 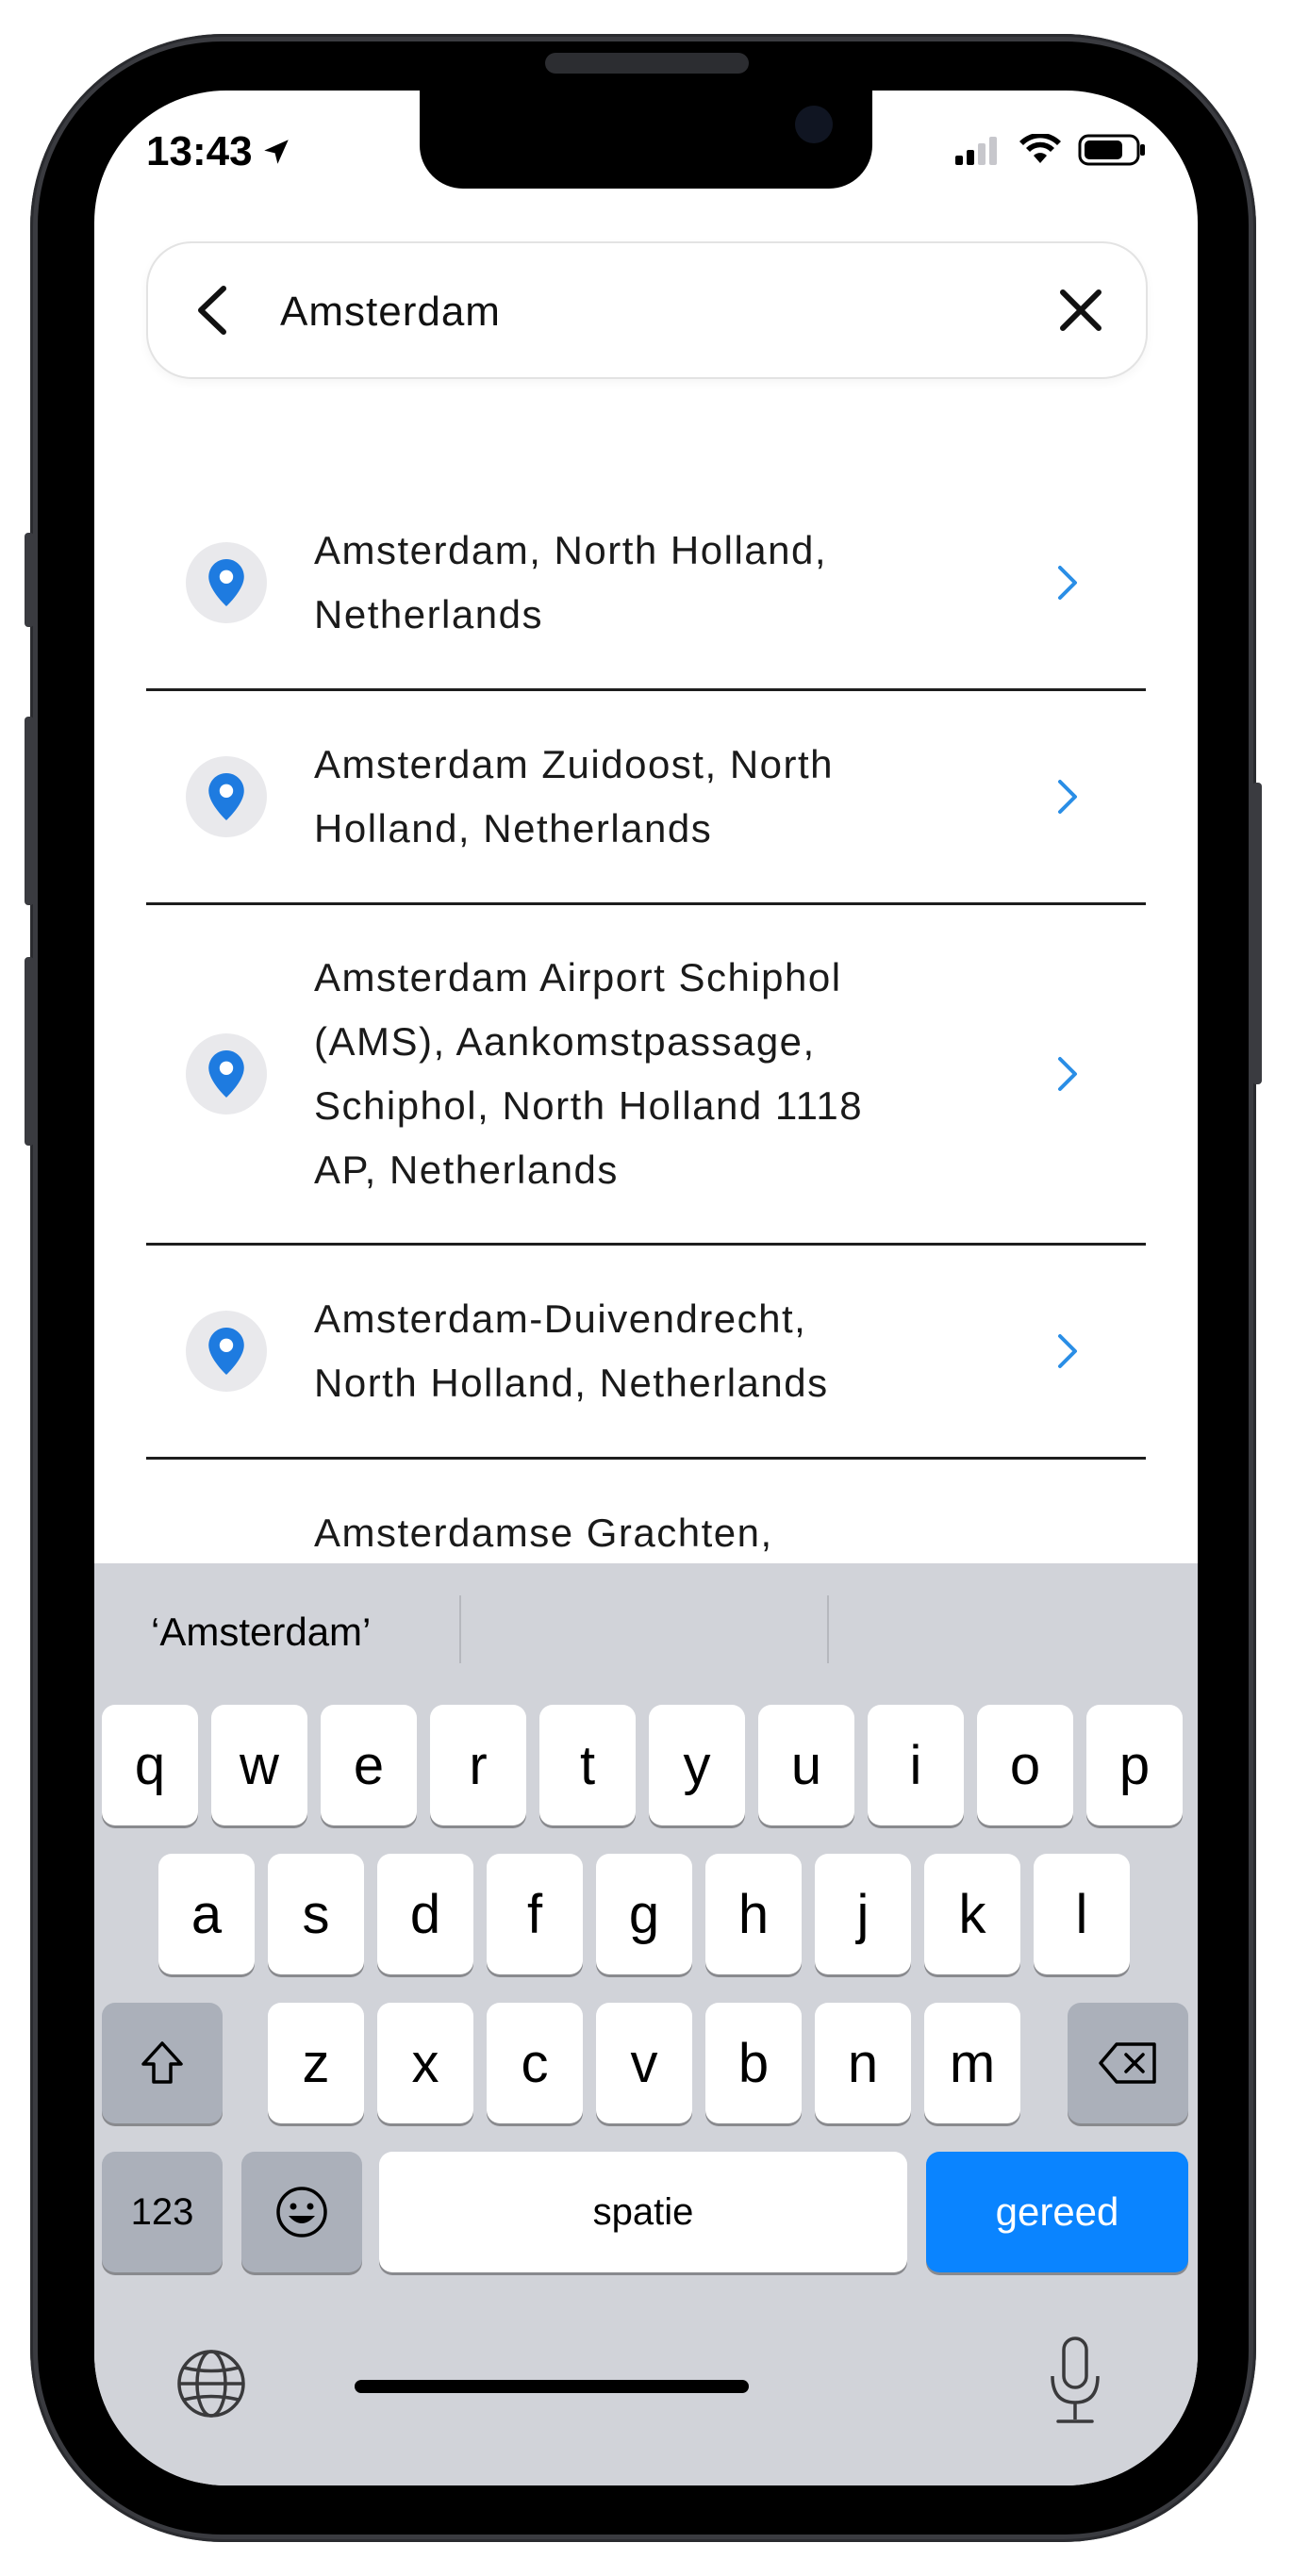 What do you see at coordinates (644, 2063) in the screenshot?
I see `key-v: v` at bounding box center [644, 2063].